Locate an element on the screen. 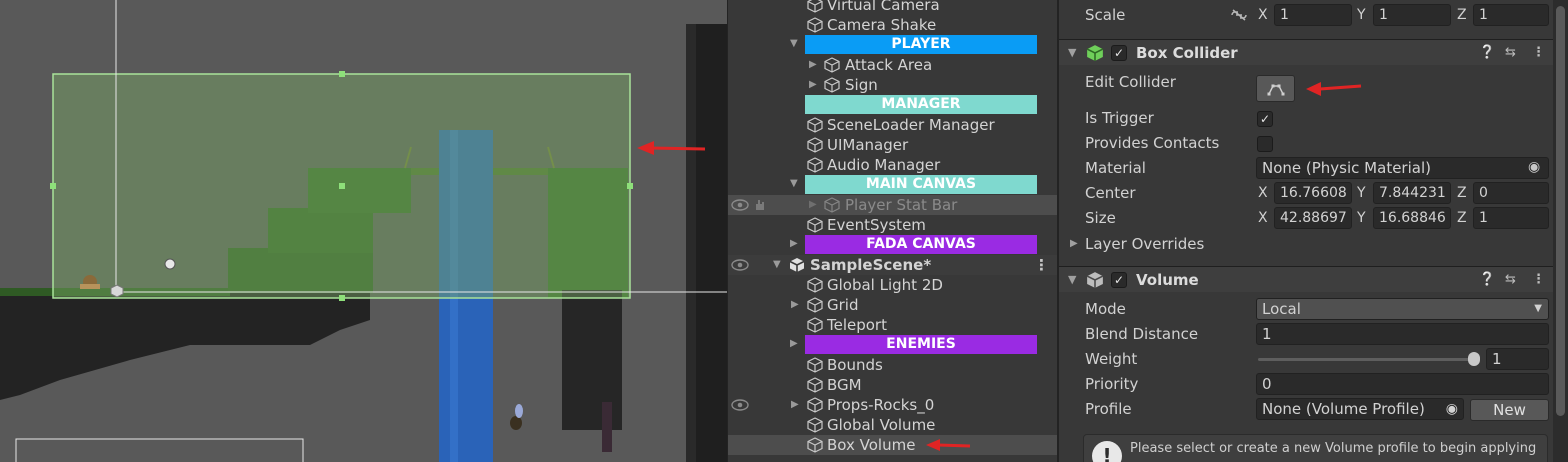 This screenshot has width=1568, height=462. provides-contacts-checkbox is located at coordinates (1265, 144).